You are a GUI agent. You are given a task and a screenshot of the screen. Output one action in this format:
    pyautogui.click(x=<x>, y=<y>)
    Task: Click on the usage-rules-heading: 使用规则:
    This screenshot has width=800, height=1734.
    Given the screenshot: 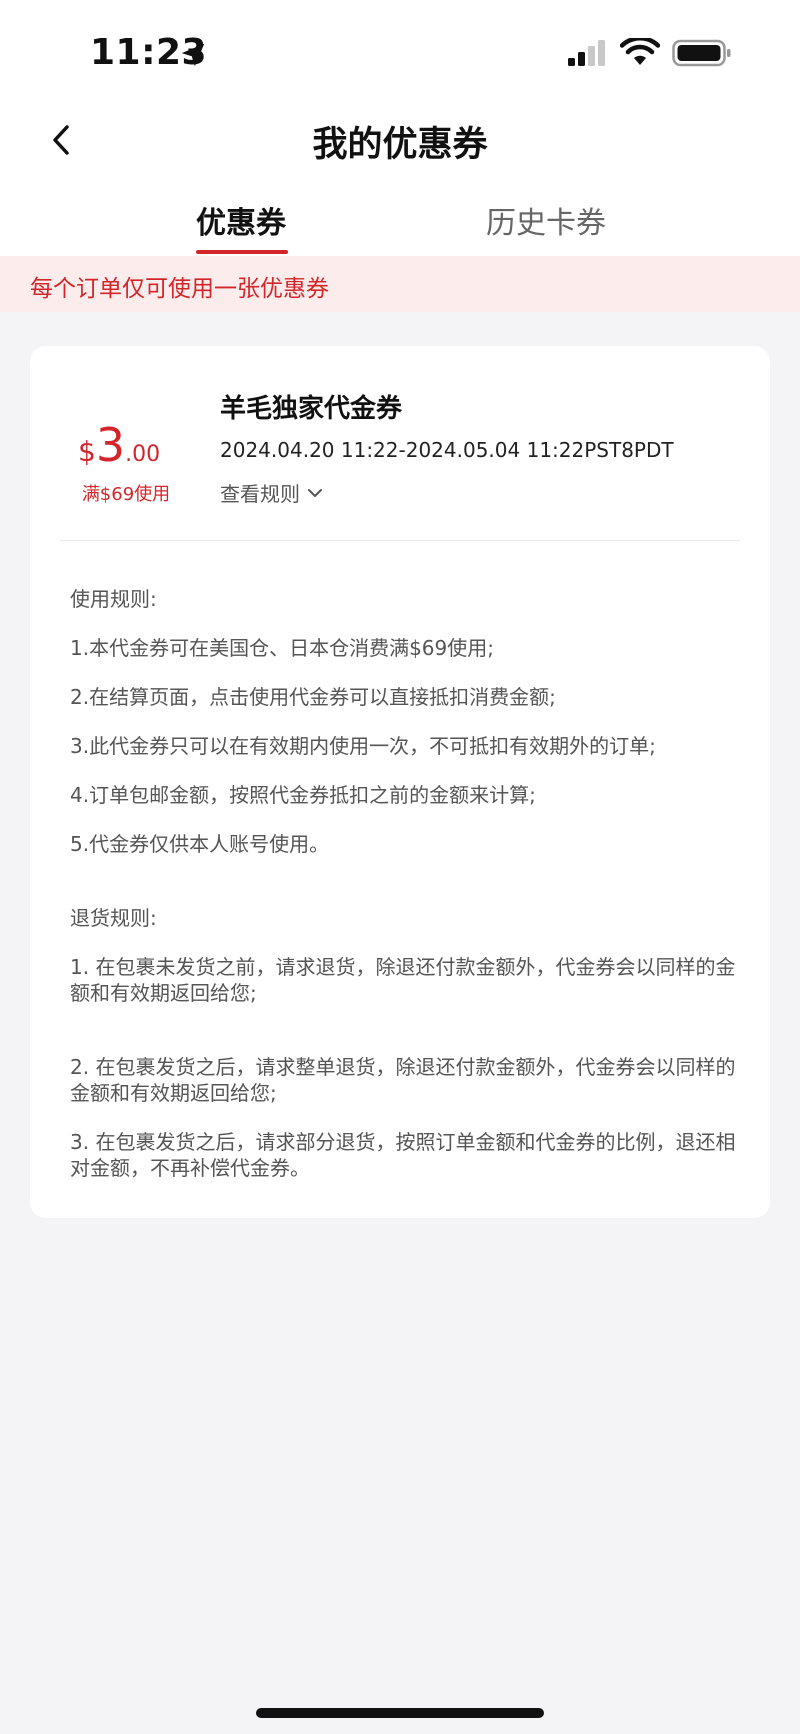 What is the action you would take?
    pyautogui.click(x=113, y=599)
    